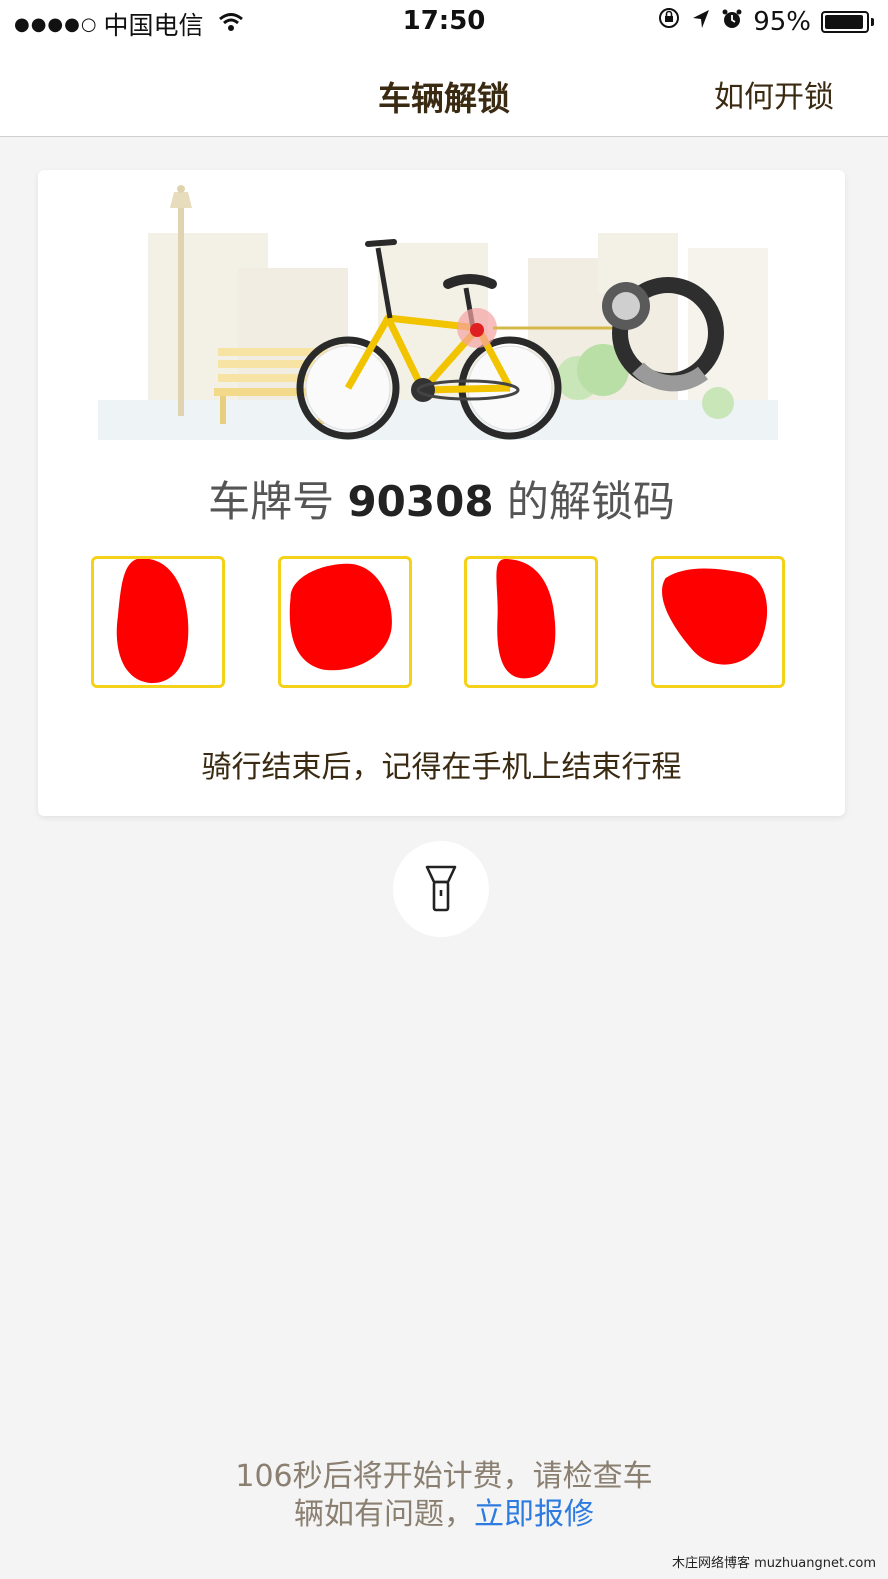 The width and height of the screenshot is (888, 1579). What do you see at coordinates (782, 21) in the screenshot?
I see `battery-percent: 95%` at bounding box center [782, 21].